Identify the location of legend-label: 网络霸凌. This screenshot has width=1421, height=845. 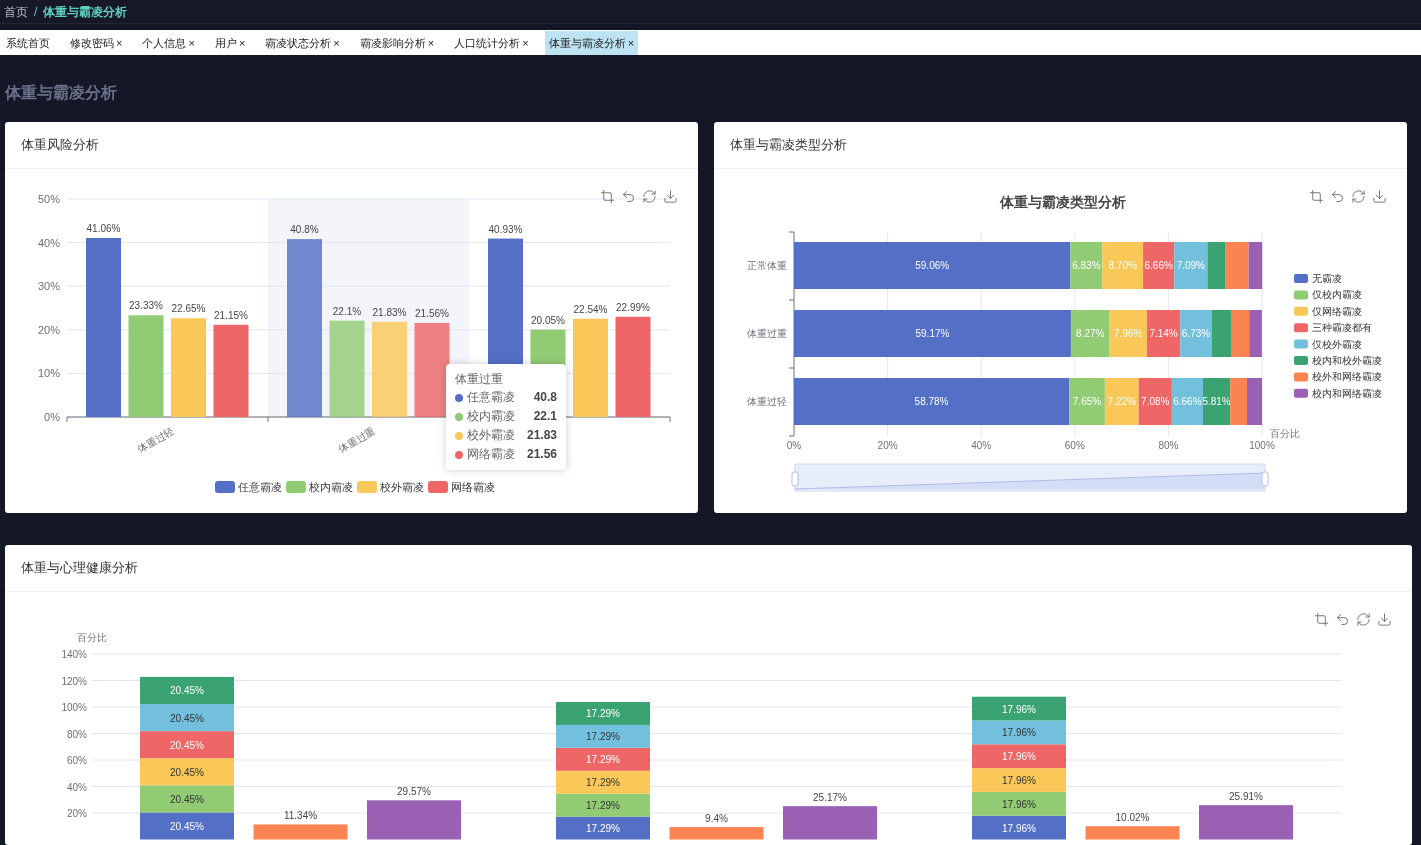
(473, 487).